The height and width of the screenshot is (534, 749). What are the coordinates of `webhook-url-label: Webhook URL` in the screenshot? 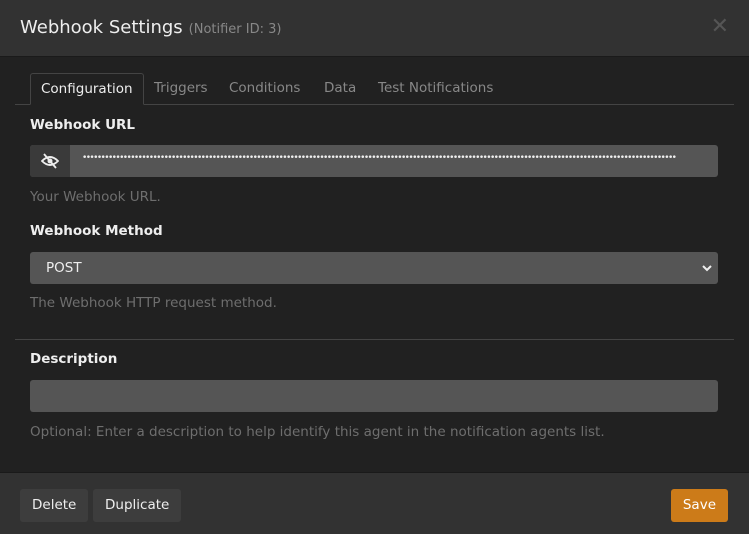 It's located at (83, 125).